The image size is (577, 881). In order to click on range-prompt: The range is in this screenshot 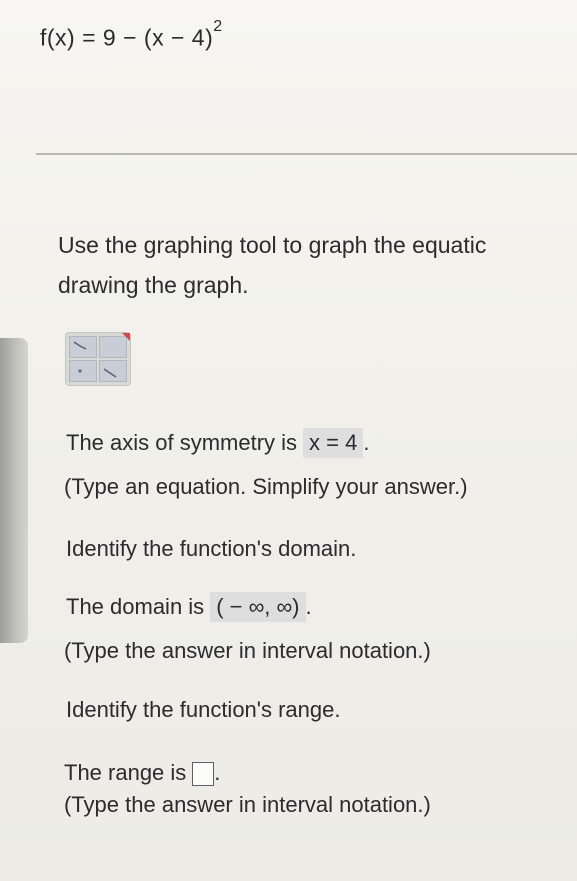, I will do `click(125, 772)`.